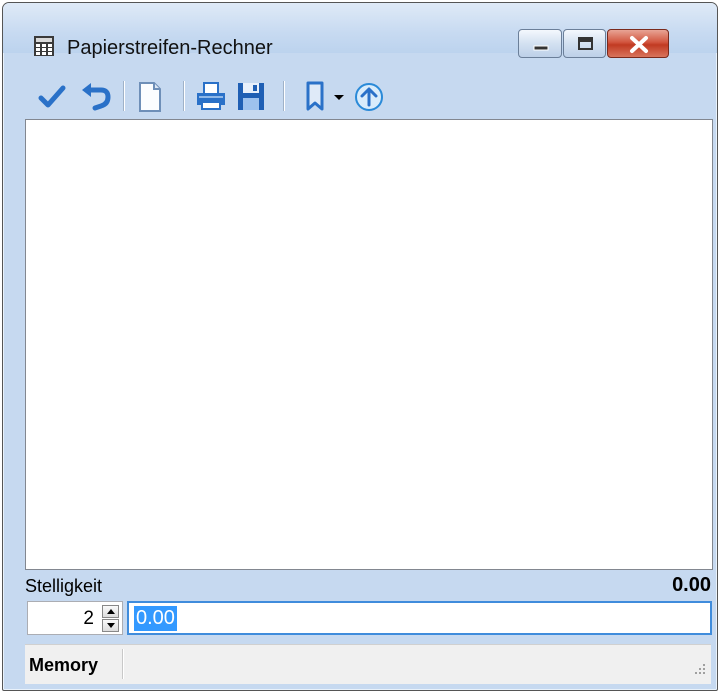 This screenshot has width=720, height=693. Describe the element at coordinates (251, 96) in the screenshot. I see `floppy-disk-icon` at that location.